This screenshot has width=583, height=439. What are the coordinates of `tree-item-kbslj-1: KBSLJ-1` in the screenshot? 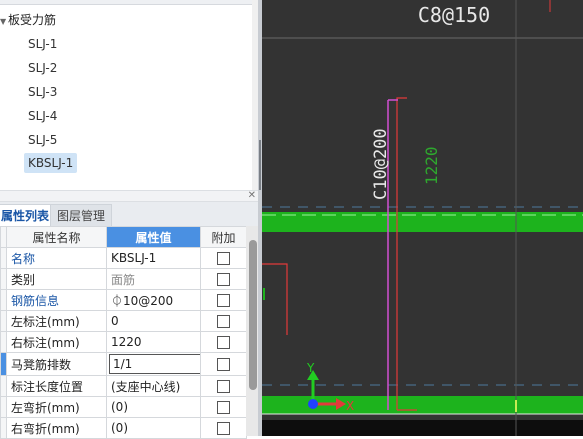 It's located at (51, 163).